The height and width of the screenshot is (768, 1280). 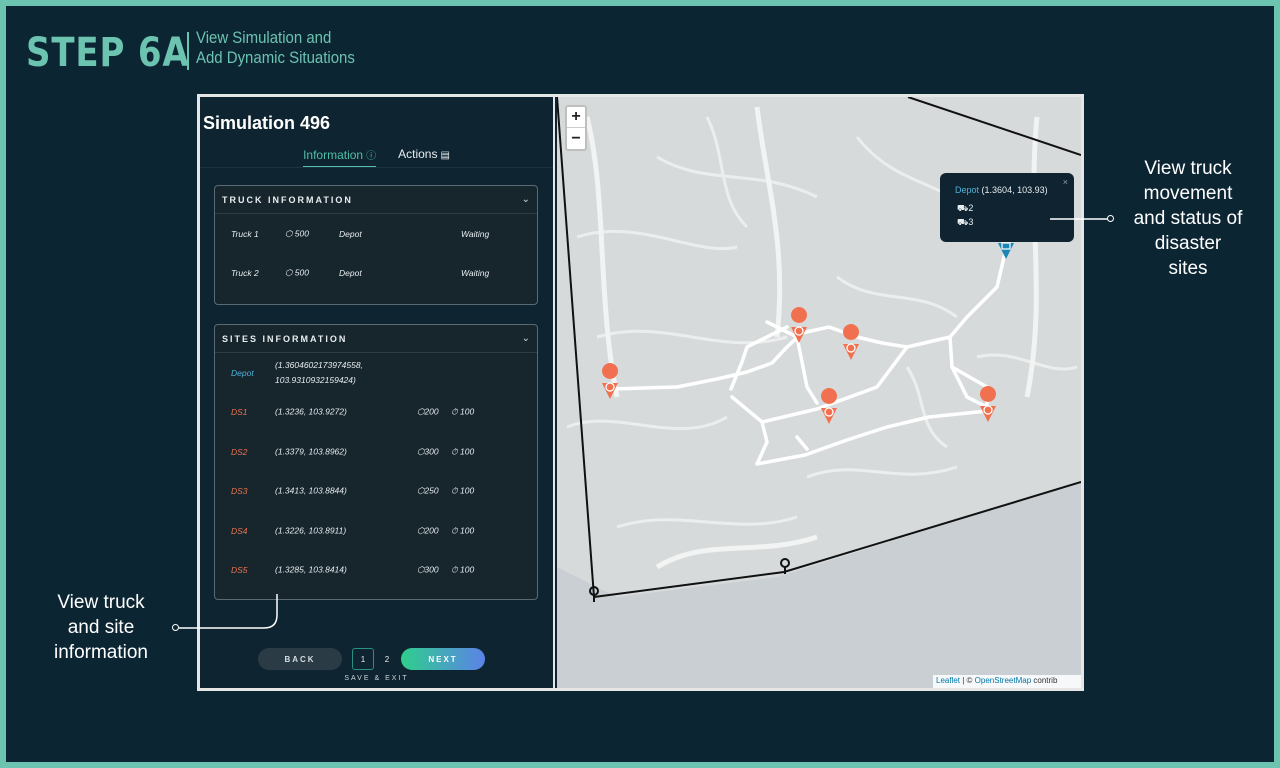 I want to click on site-coord-line2: 103.9310932159424), so click(x=315, y=379).